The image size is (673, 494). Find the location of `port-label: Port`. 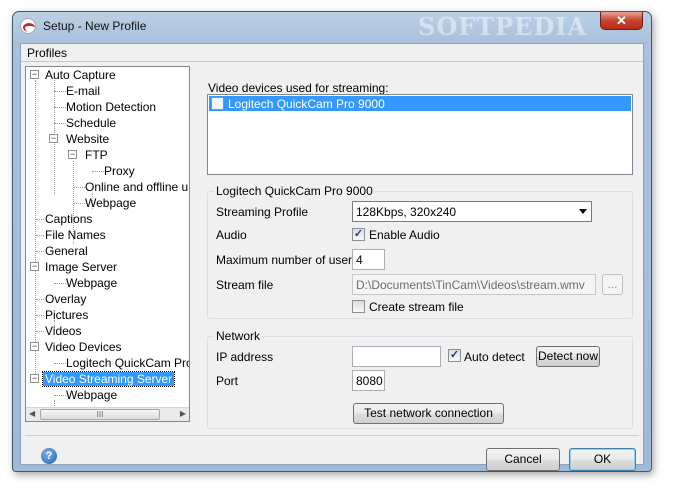

port-label: Port is located at coordinates (227, 381).